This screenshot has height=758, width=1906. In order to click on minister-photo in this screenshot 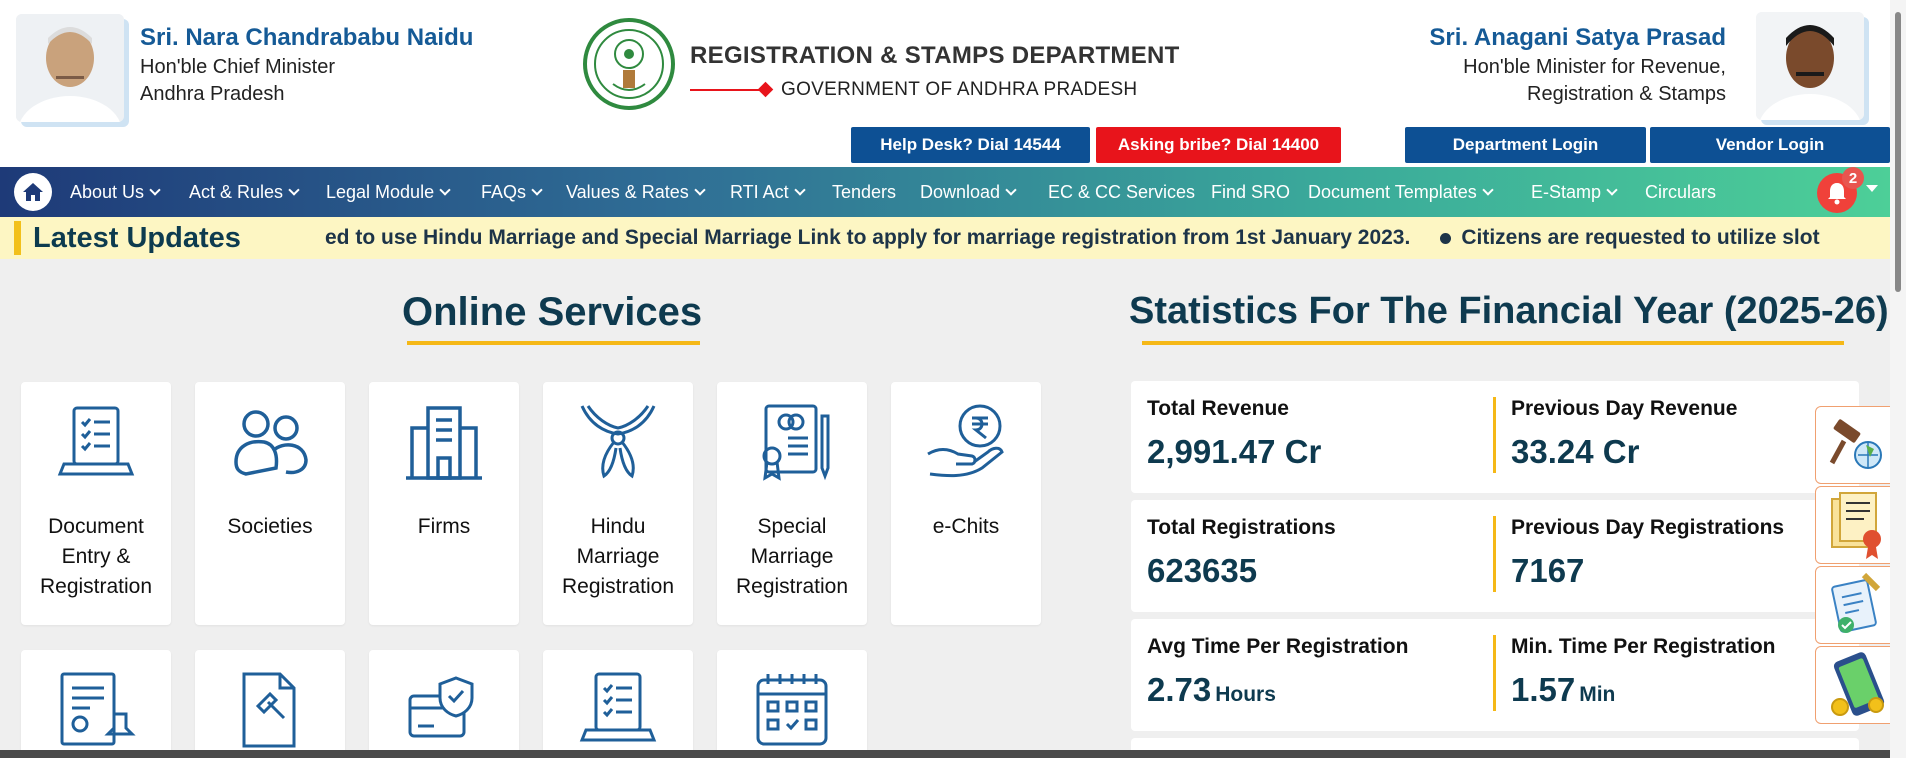, I will do `click(1810, 66)`.